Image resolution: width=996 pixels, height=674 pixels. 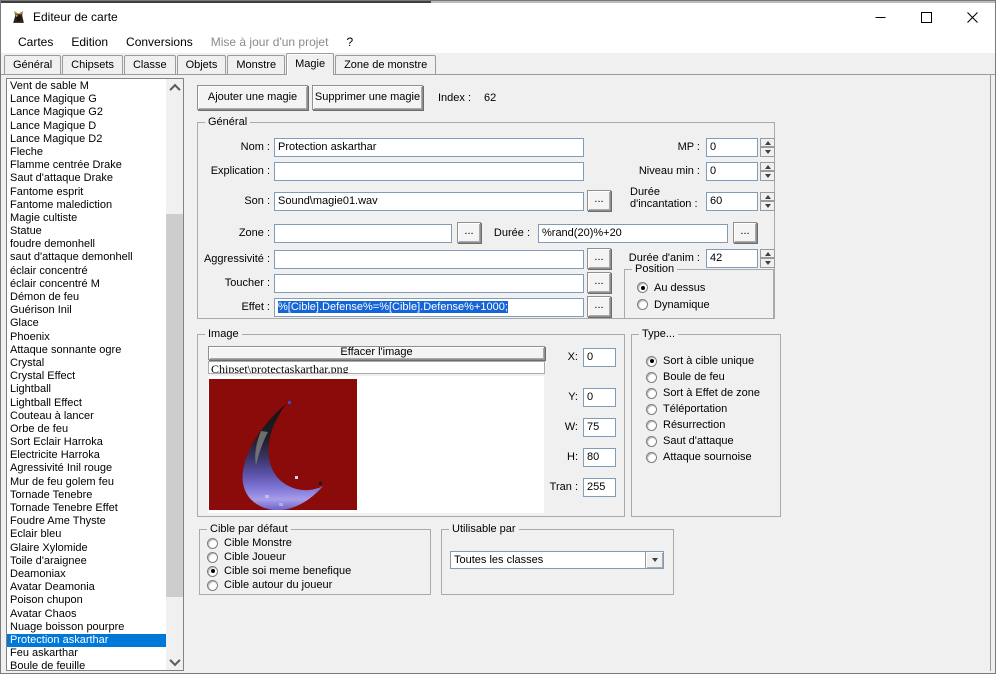 I want to click on spell-list-item: Fantome esprit, so click(x=86, y=192).